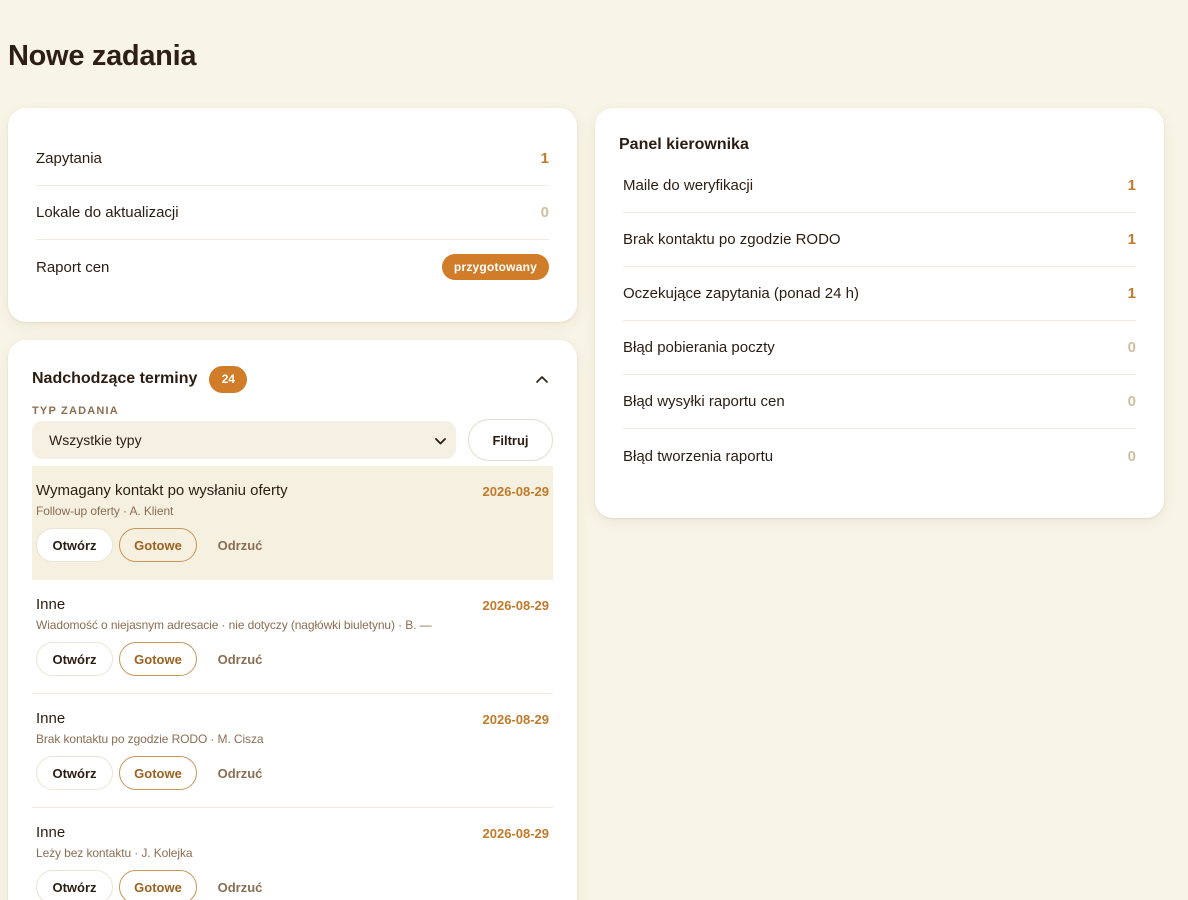 The height and width of the screenshot is (900, 1188). I want to click on page-title: Nowe zadania, so click(102, 56).